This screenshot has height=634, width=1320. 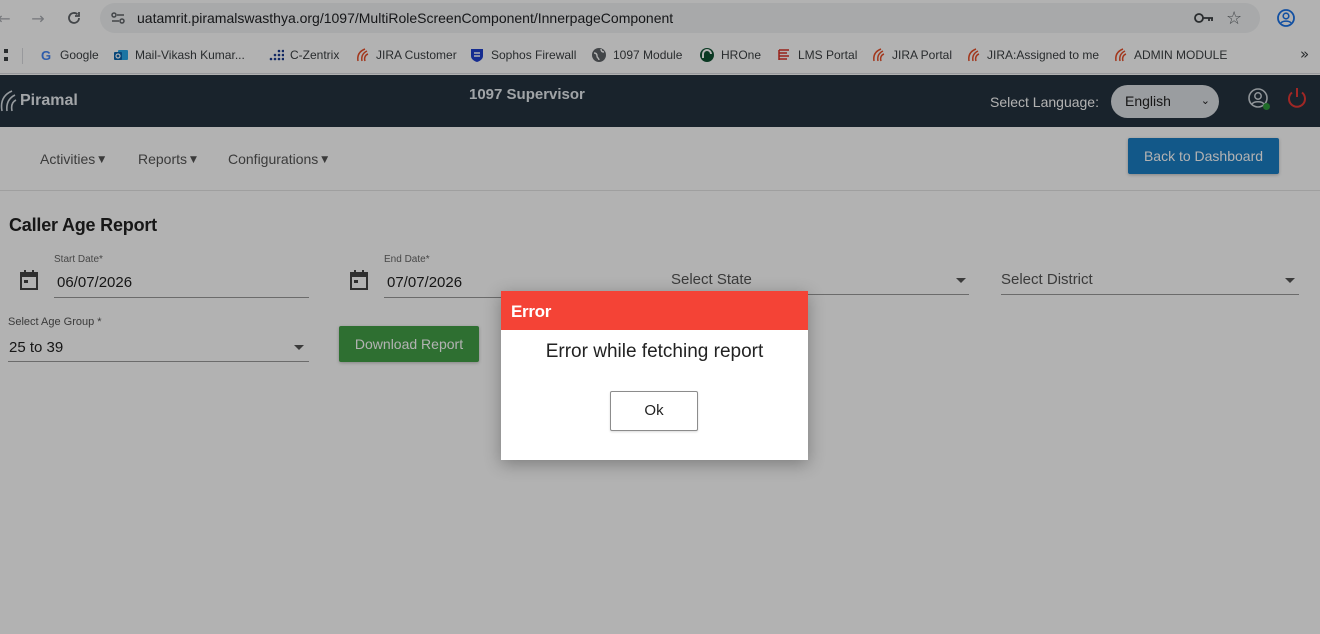 What do you see at coordinates (654, 310) in the screenshot?
I see `dialog-header: Error` at bounding box center [654, 310].